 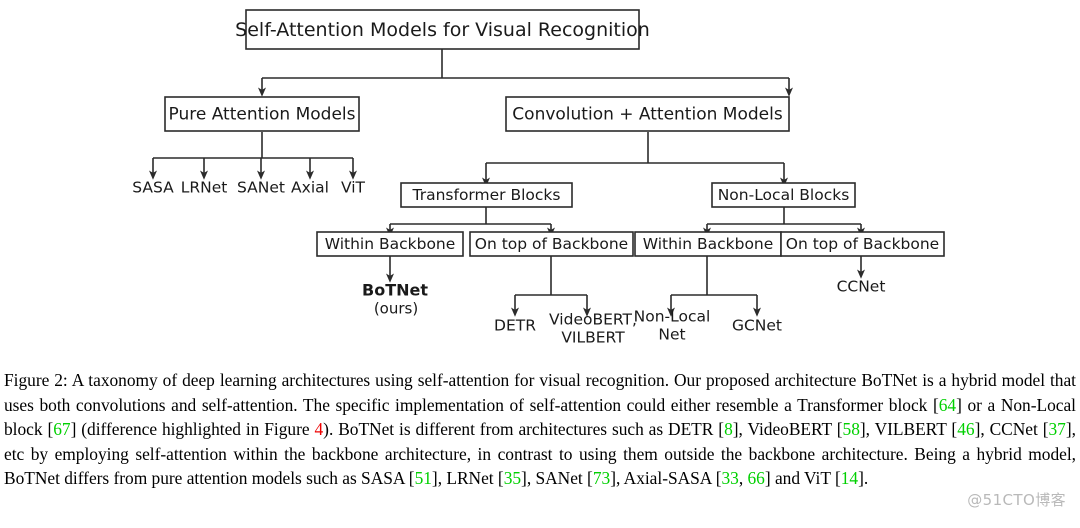 I want to click on caption-reference: 64, so click(x=947, y=405).